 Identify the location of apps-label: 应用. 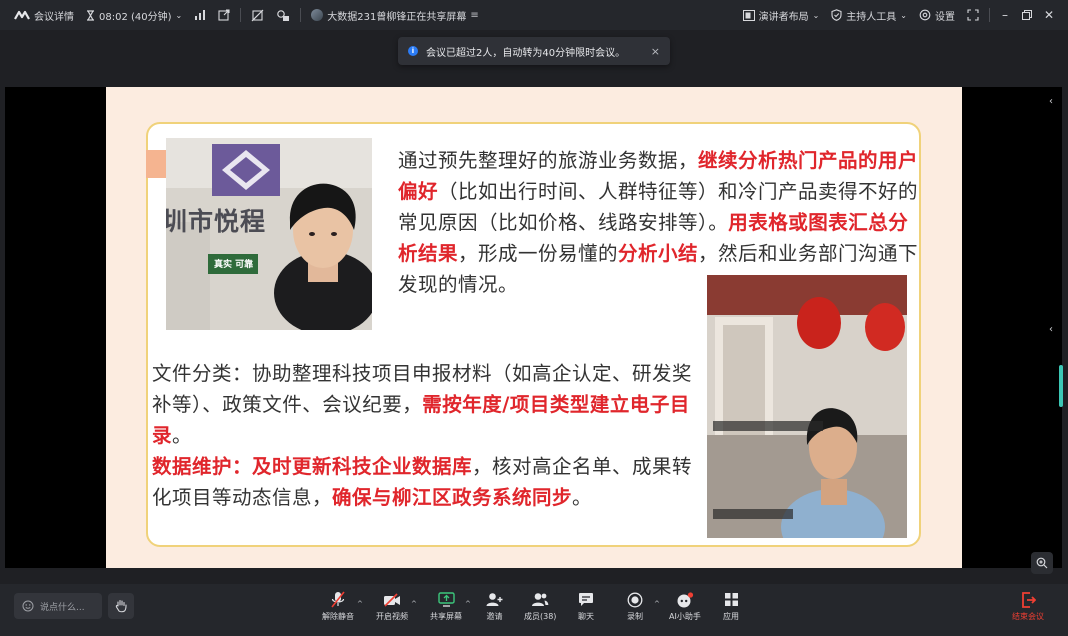
(731, 616).